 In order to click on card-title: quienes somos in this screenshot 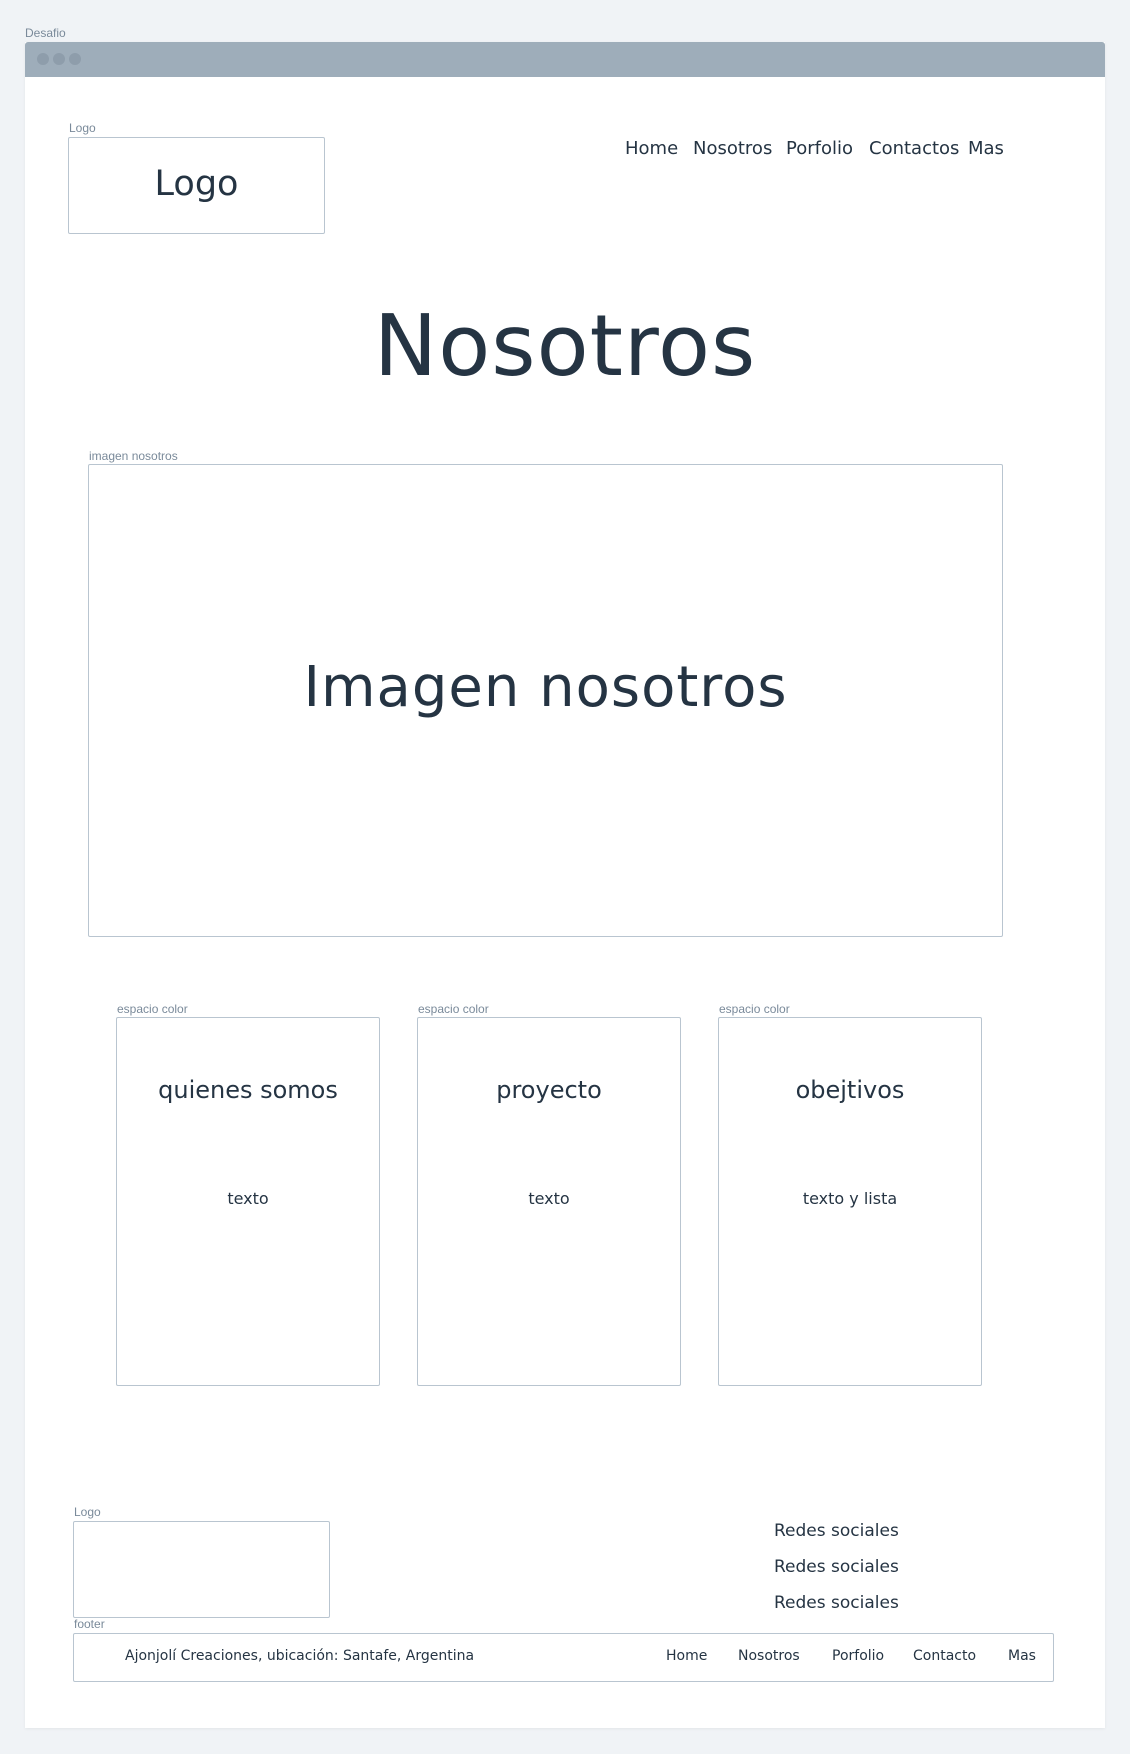, I will do `click(248, 1090)`.